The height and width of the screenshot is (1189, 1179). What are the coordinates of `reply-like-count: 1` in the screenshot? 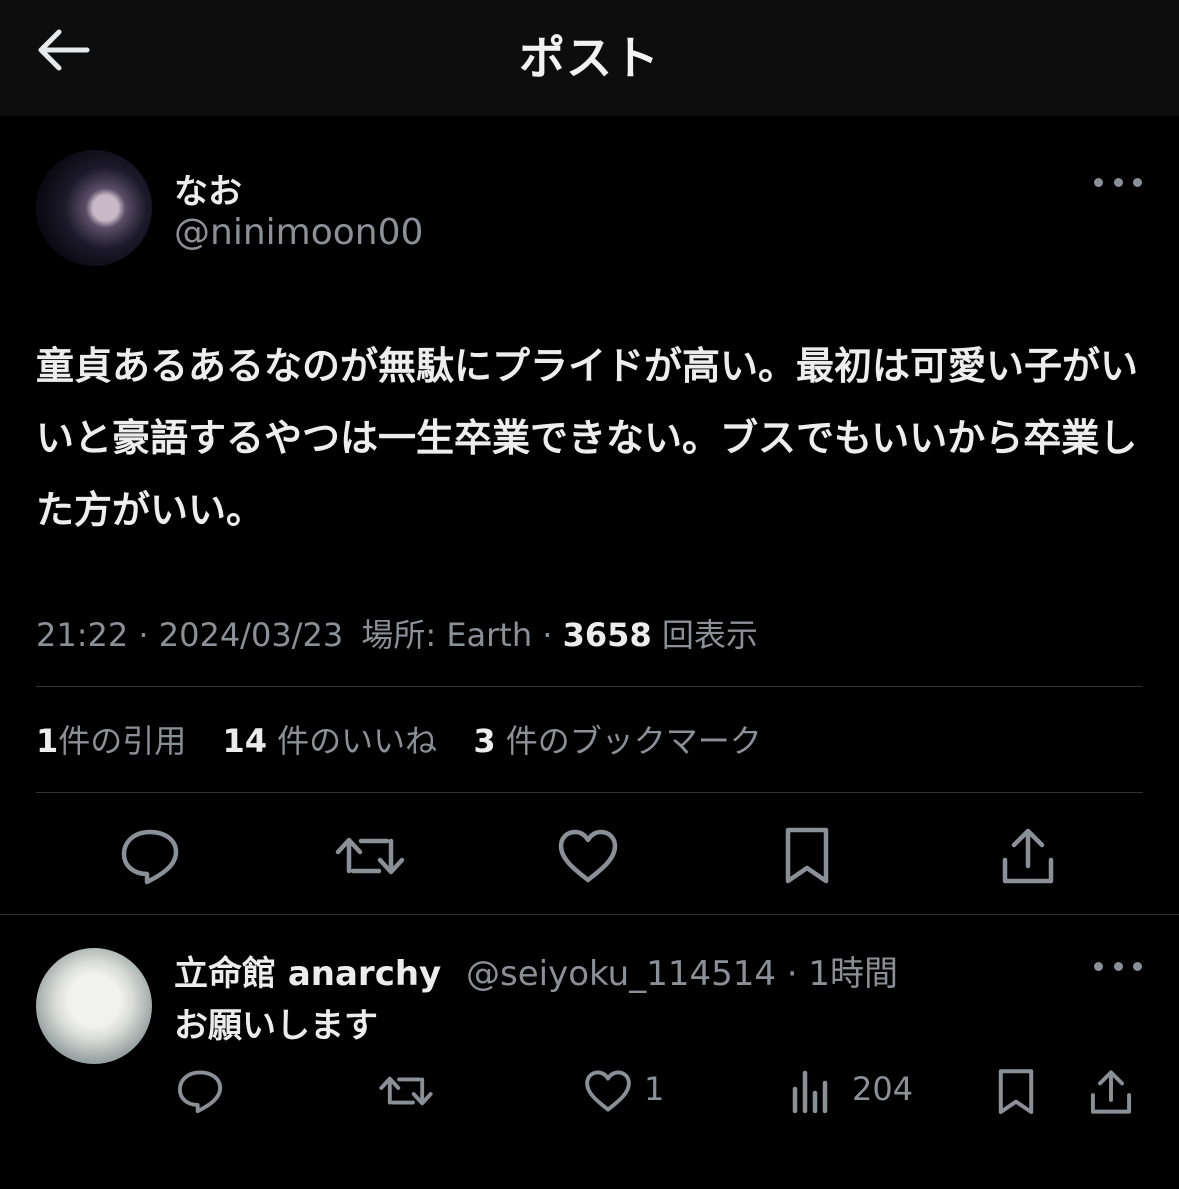 It's located at (654, 1089).